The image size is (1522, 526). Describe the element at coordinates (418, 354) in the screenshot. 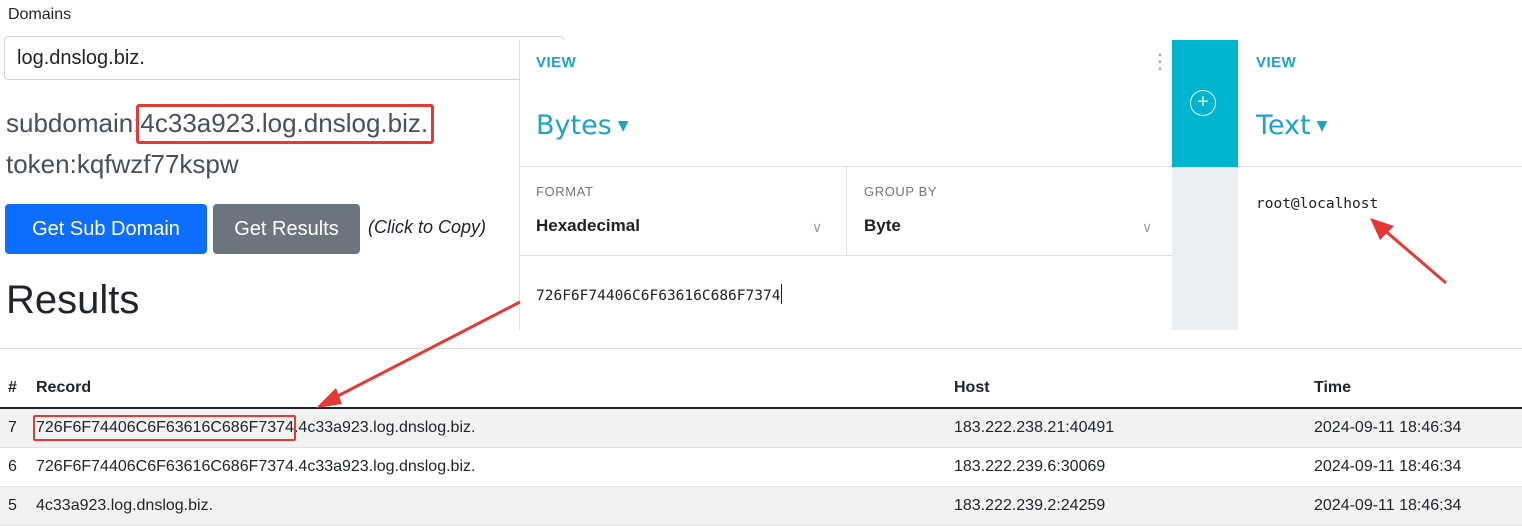

I see `arrow-to-record` at that location.